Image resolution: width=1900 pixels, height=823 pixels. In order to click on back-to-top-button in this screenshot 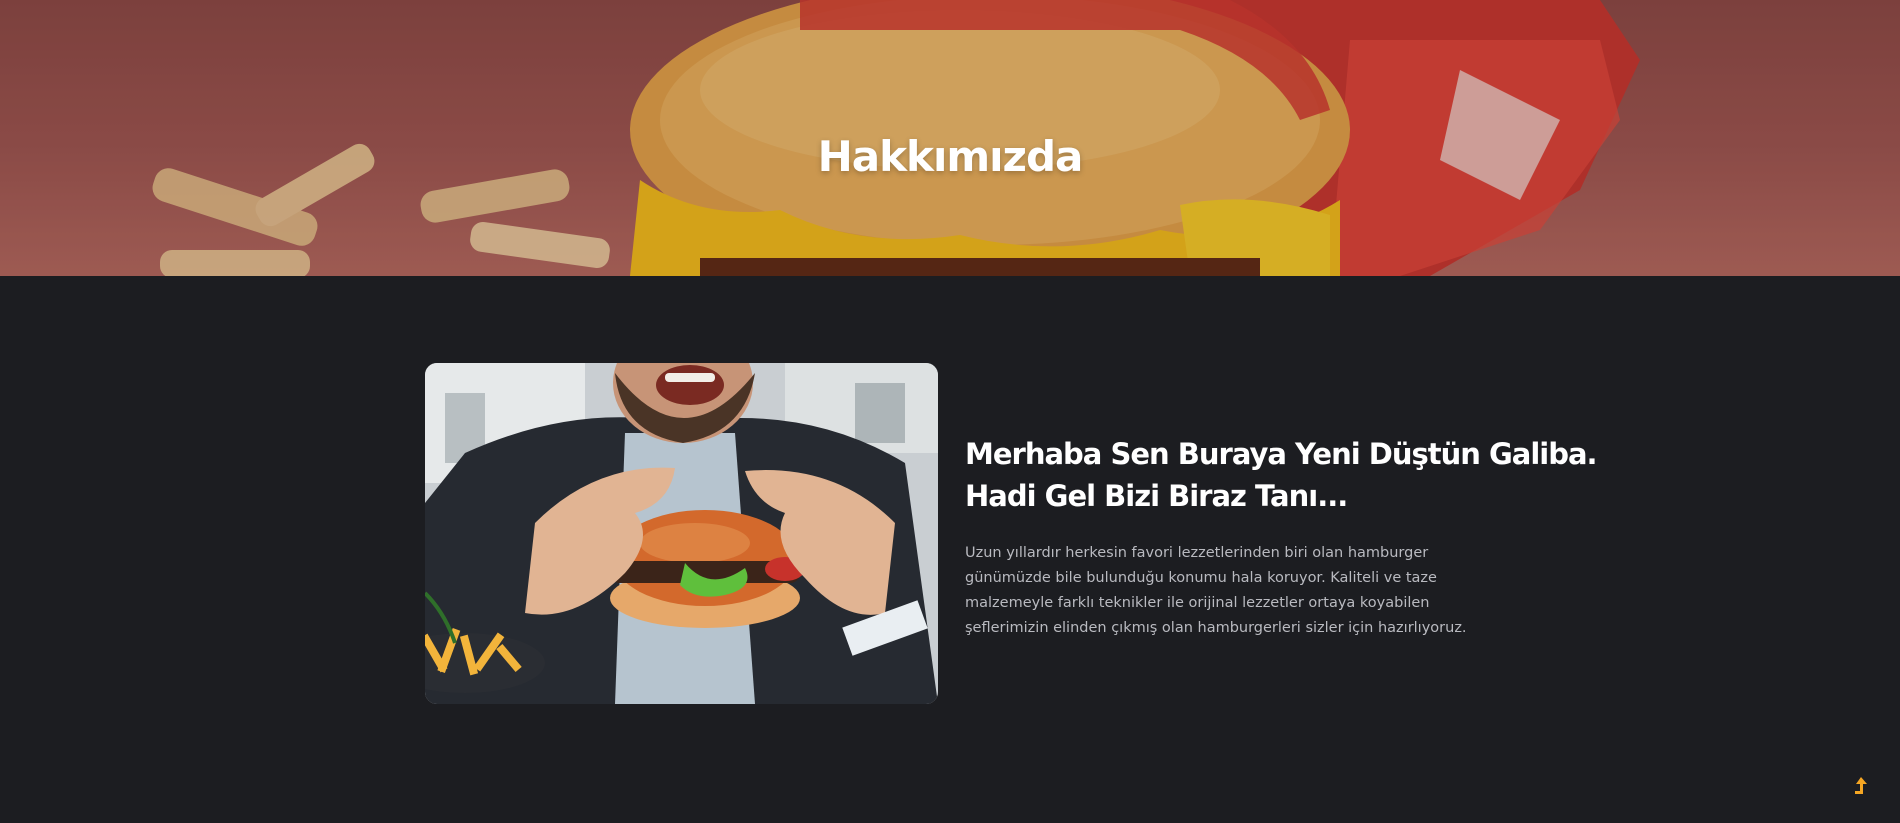, I will do `click(1861, 786)`.